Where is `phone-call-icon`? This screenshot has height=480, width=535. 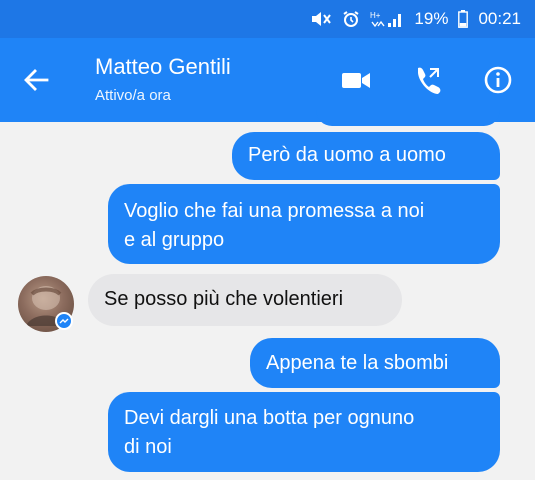
phone-call-icon is located at coordinates (429, 80).